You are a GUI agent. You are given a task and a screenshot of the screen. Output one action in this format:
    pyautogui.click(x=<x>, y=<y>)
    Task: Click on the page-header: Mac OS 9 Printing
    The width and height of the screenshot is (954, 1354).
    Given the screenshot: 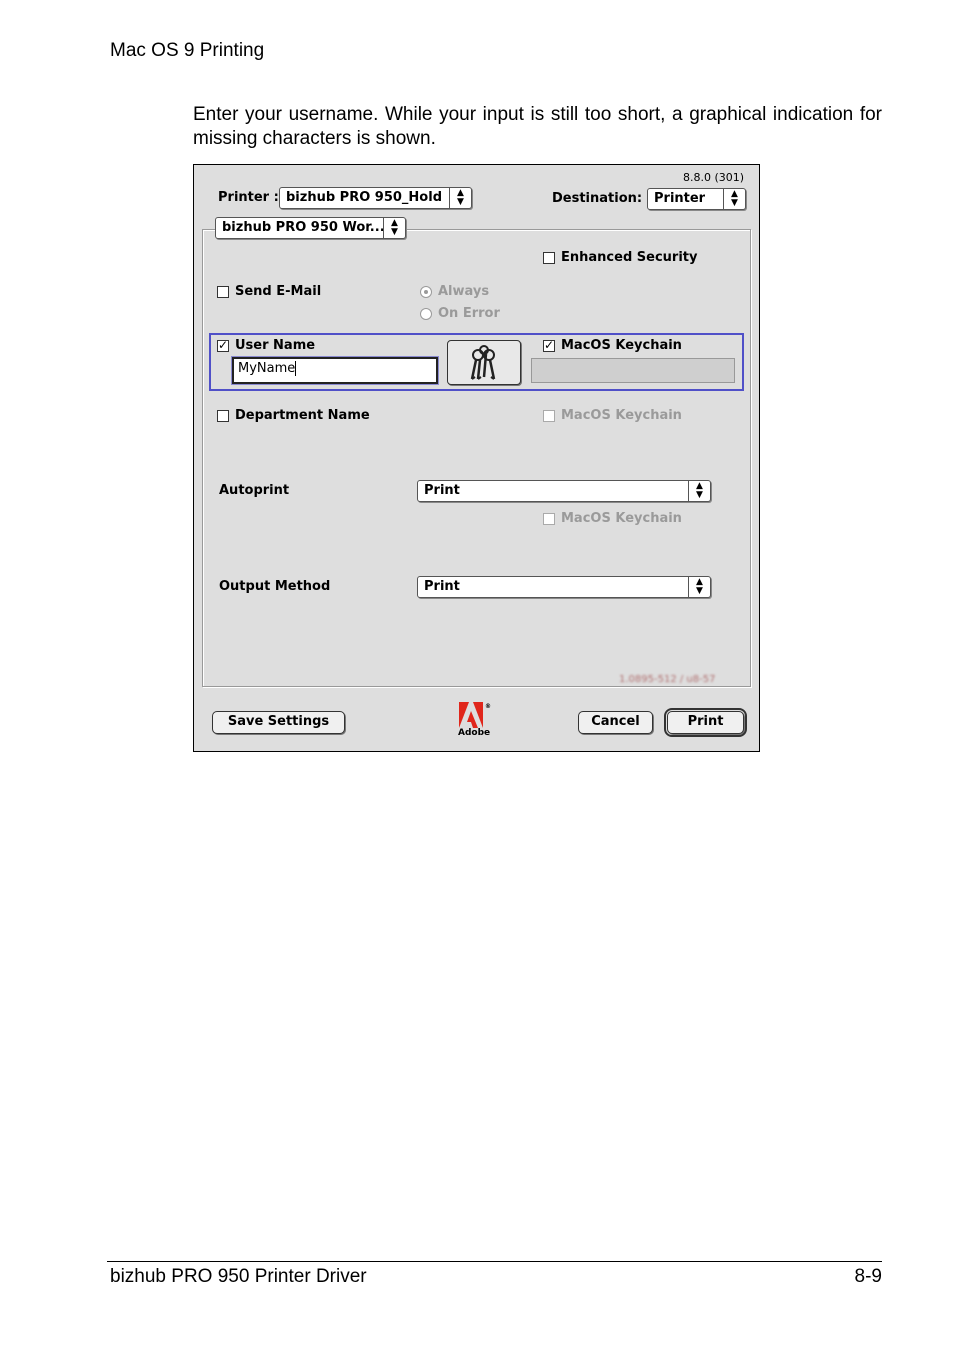 What is the action you would take?
    pyautogui.click(x=187, y=50)
    